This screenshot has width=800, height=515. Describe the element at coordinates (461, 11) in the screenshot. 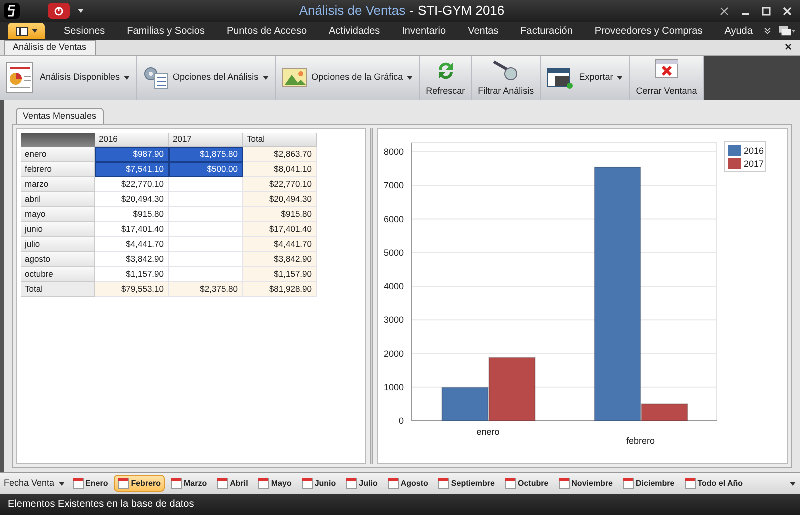

I see `app-name: STI-GYM 2016` at that location.